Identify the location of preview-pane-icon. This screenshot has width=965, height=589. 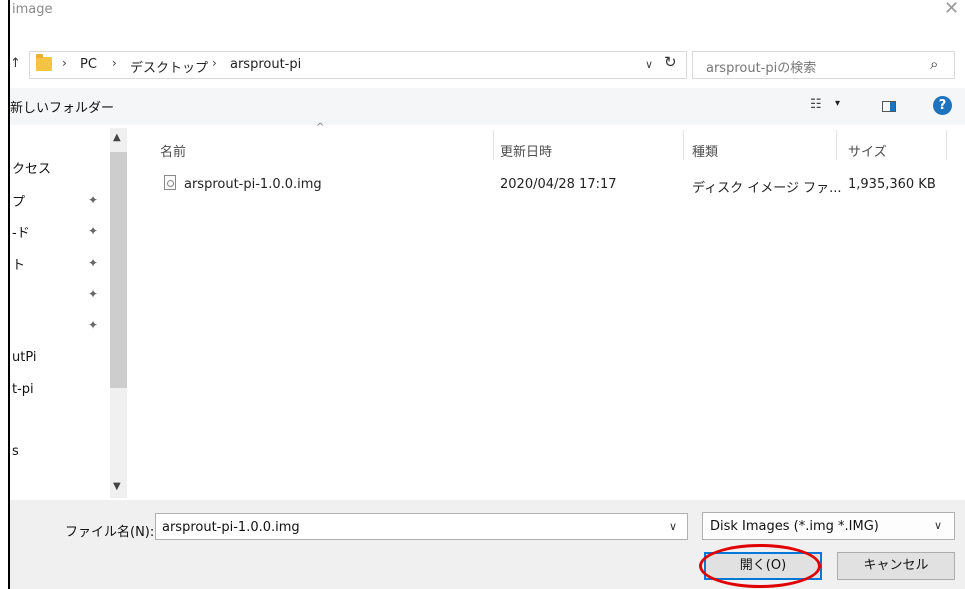
(889, 106).